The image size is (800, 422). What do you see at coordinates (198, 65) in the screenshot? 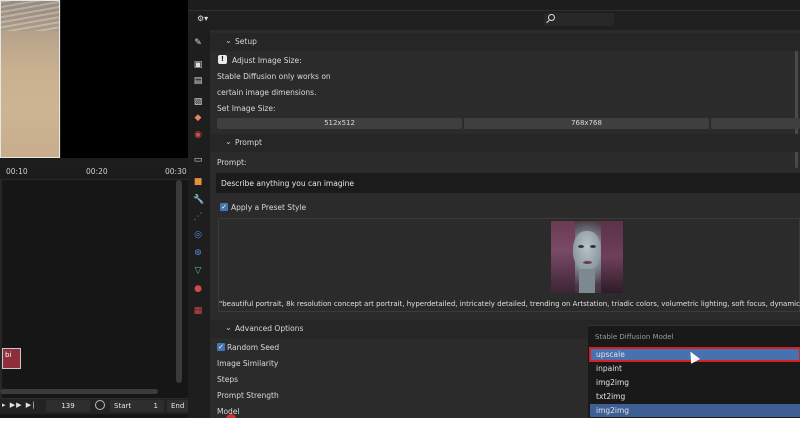
I see `render-icon: ▣` at bounding box center [198, 65].